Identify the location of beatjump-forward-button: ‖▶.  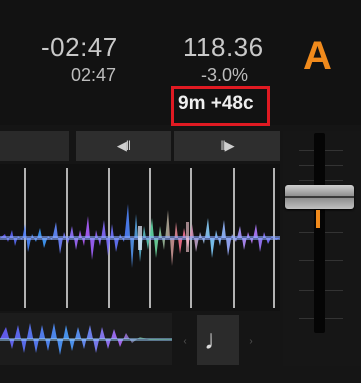
(227, 146).